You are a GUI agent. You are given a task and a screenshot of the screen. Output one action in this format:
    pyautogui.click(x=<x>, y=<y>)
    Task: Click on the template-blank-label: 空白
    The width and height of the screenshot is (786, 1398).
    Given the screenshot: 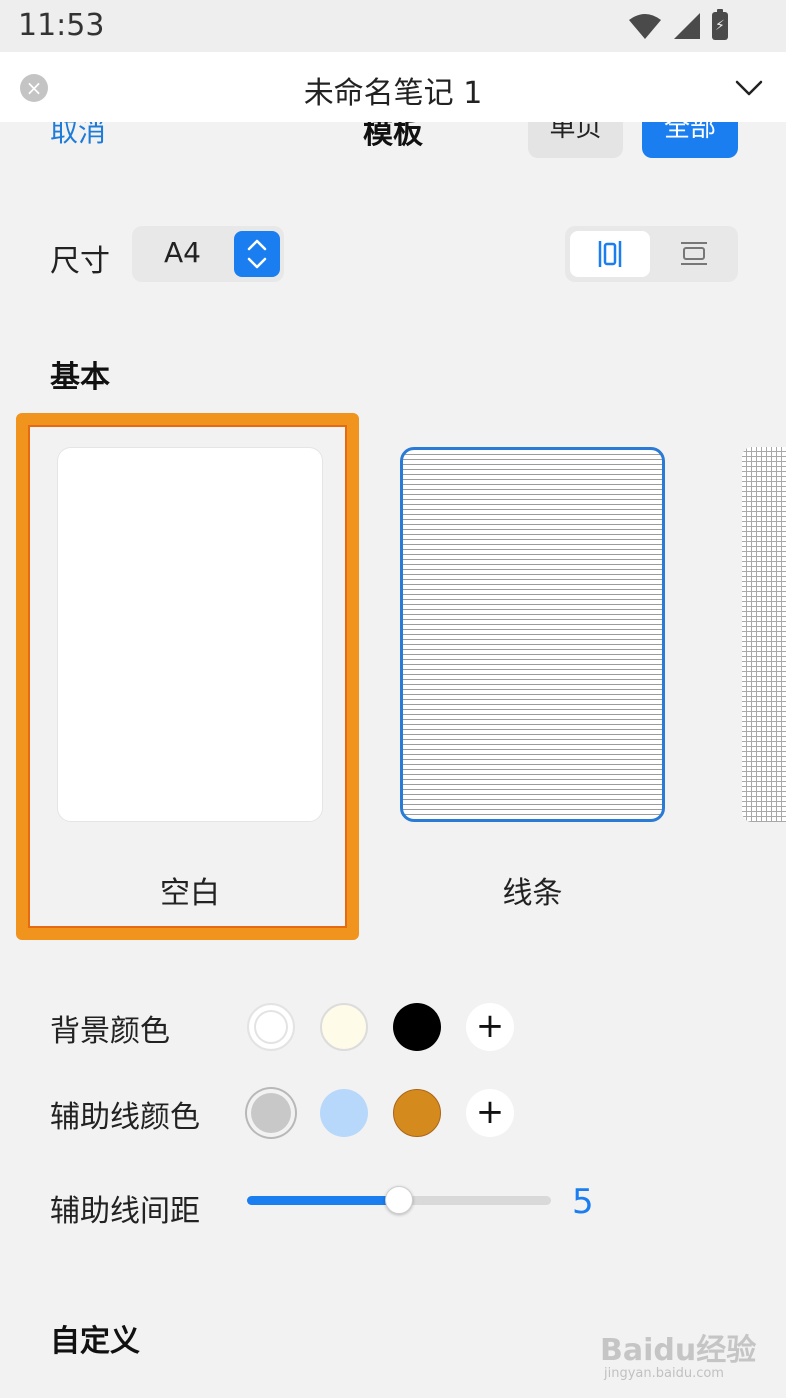 What is the action you would take?
    pyautogui.click(x=190, y=893)
    